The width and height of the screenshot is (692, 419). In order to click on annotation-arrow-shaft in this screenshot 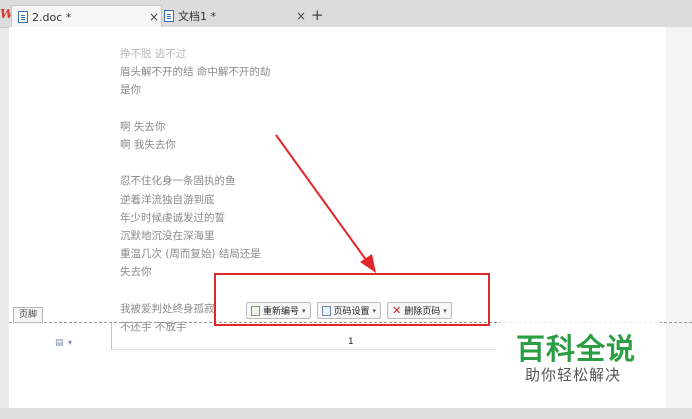, I will do `click(322, 199)`.